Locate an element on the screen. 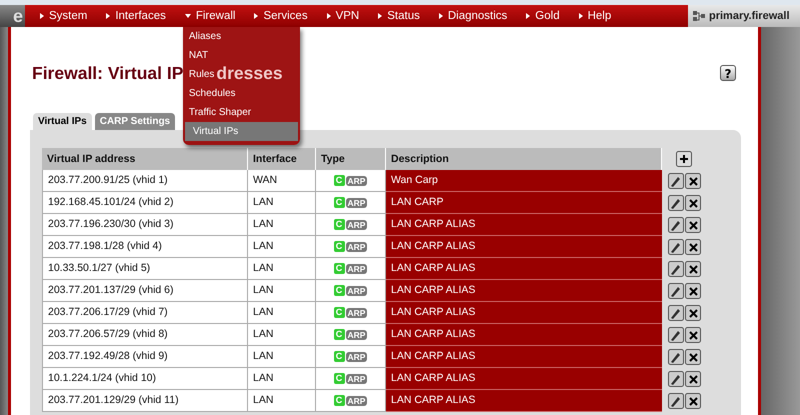 This screenshot has width=800, height=415. table-cell: 203.77.200.91/25 (vhid 1) is located at coordinates (145, 181).